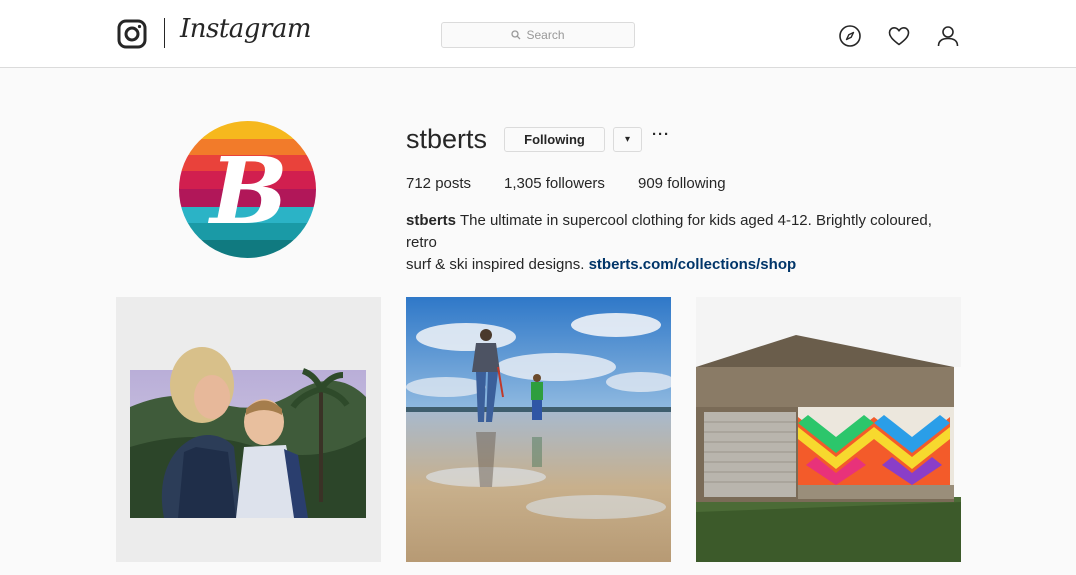 This screenshot has width=1076, height=575. What do you see at coordinates (899, 36) in the screenshot?
I see `heart-icon` at bounding box center [899, 36].